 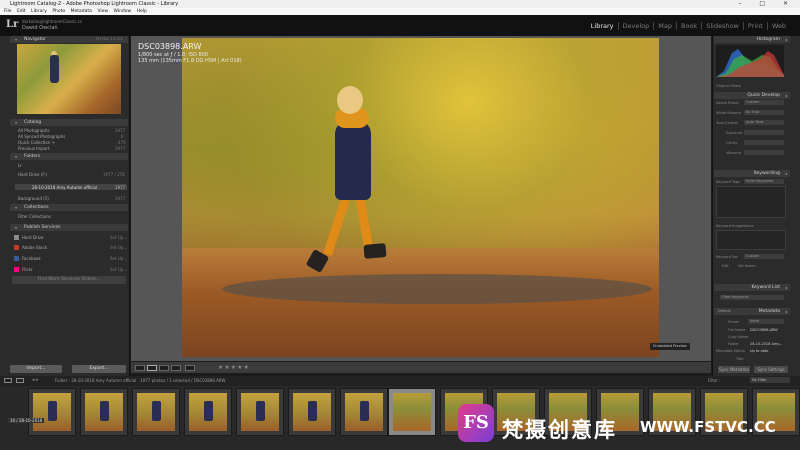 What do you see at coordinates (353, 160) in the screenshot?
I see `photo-subject-coat` at bounding box center [353, 160].